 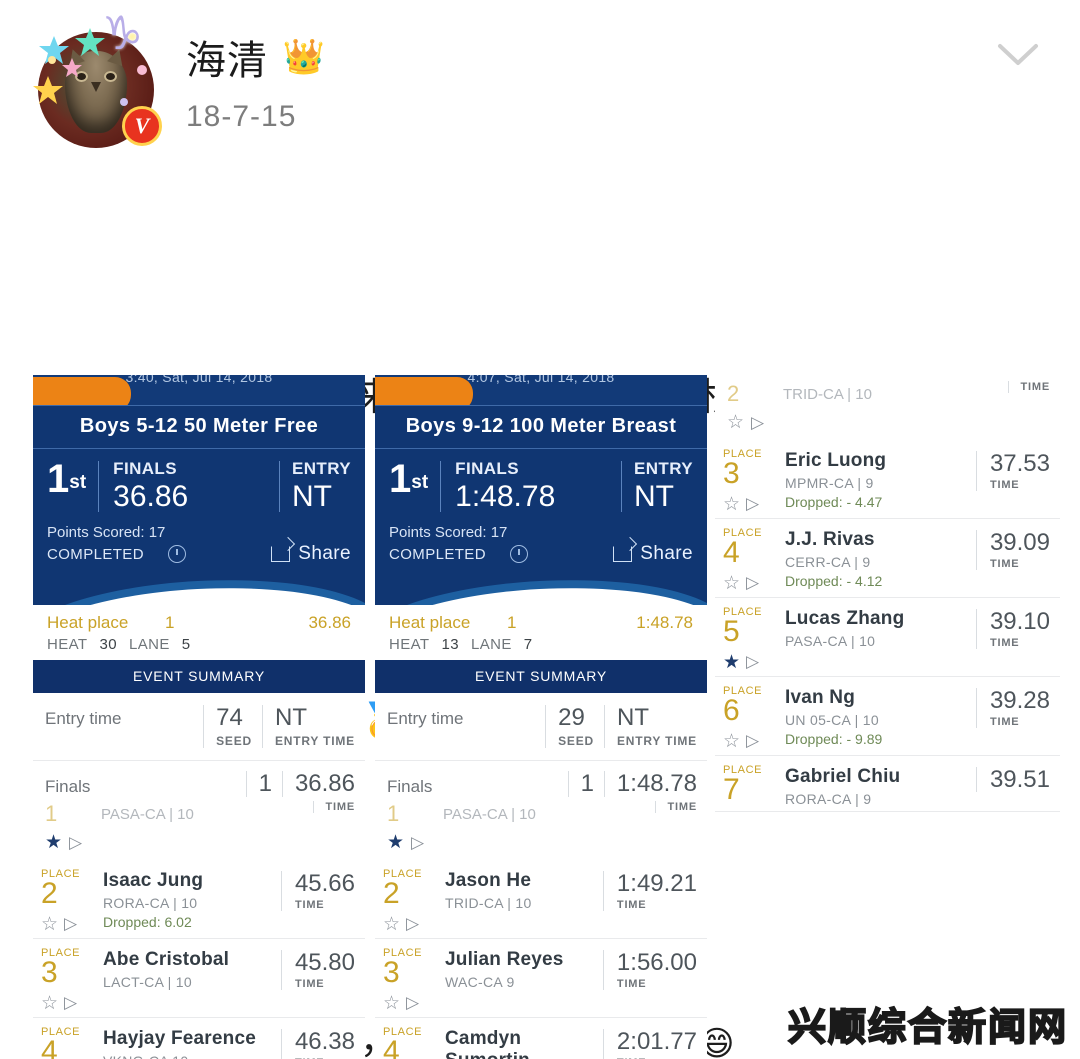 What do you see at coordinates (410, 786) in the screenshot?
I see `finals-row-label: Finals` at bounding box center [410, 786].